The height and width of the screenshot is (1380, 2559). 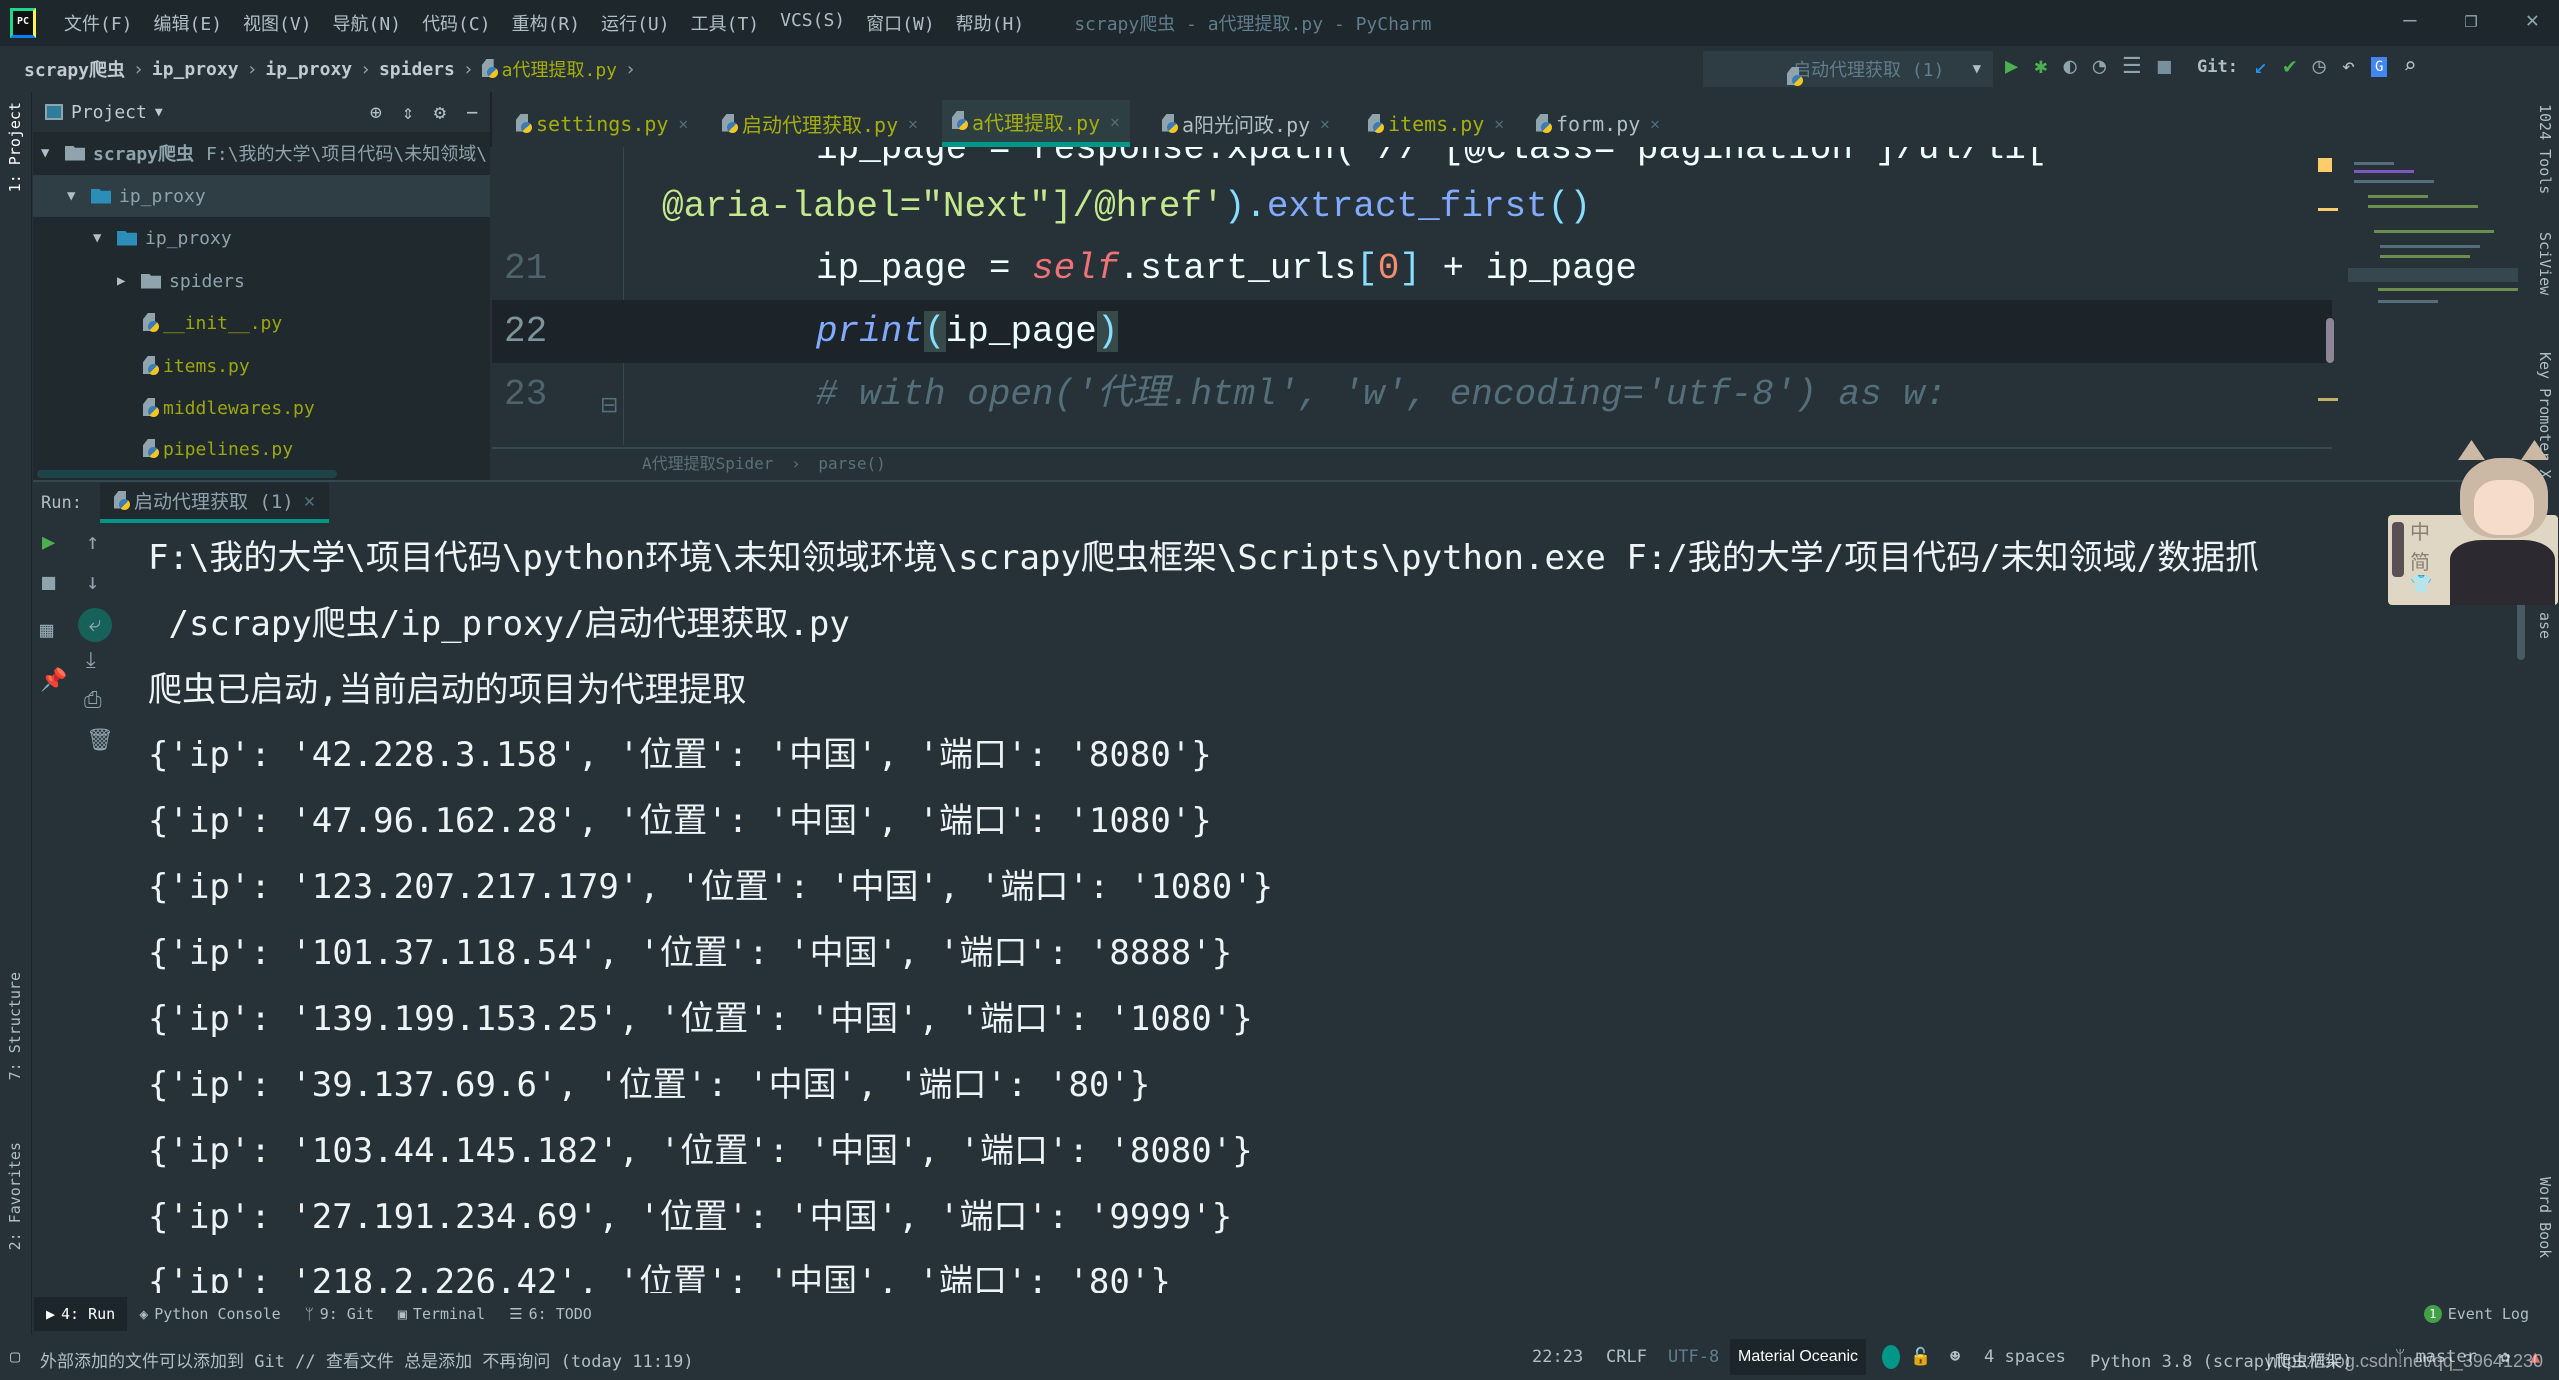 What do you see at coordinates (820, 123) in the screenshot?
I see `tab-start-proxy: 启动代理获取.py ✕` at bounding box center [820, 123].